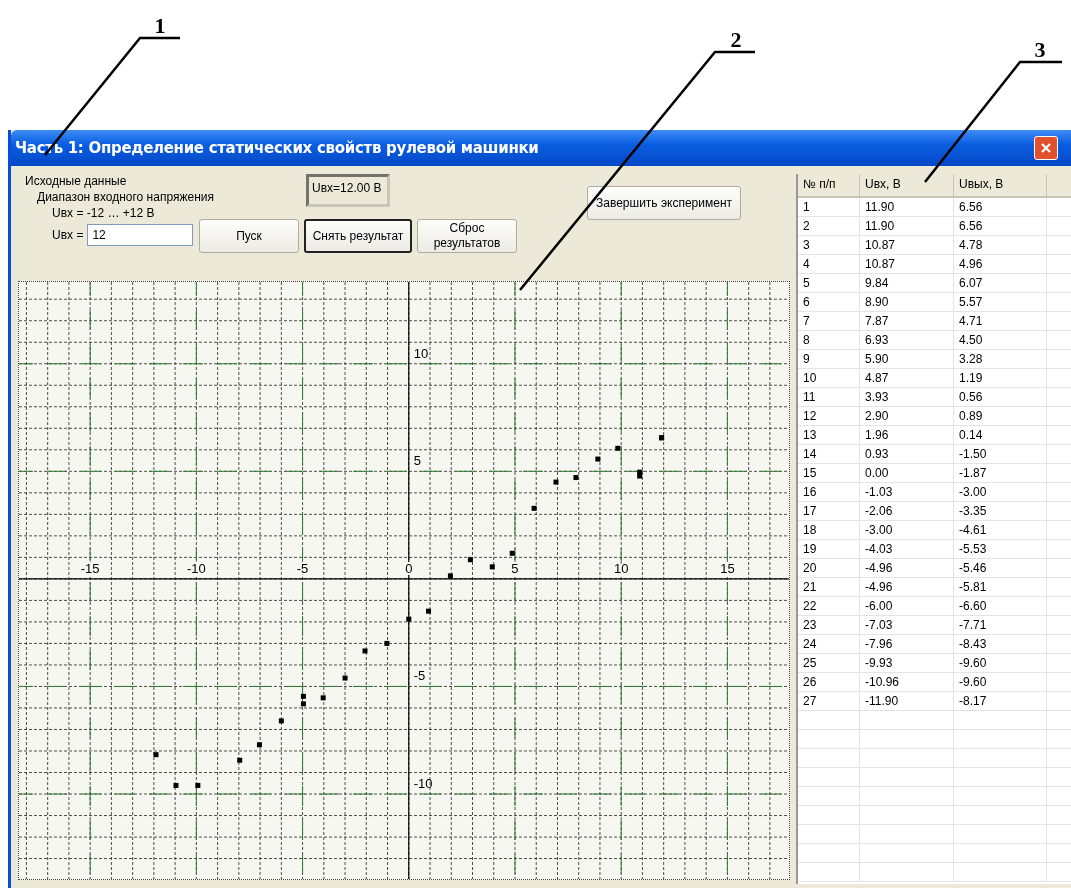 The image size is (1071, 888). I want to click on table-cell: 2, so click(829, 226).